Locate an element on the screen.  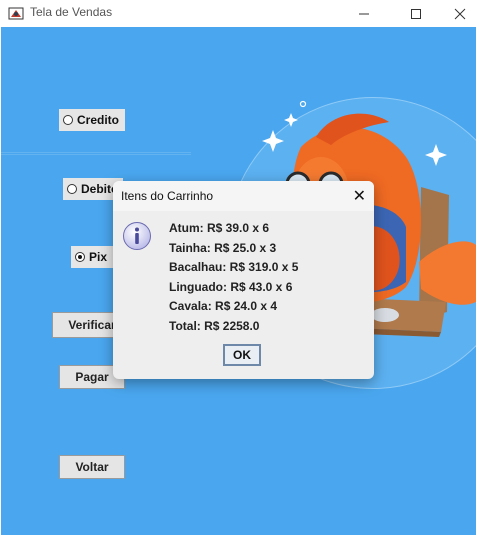
window-title: Tela de Vendas is located at coordinates (71, 12).